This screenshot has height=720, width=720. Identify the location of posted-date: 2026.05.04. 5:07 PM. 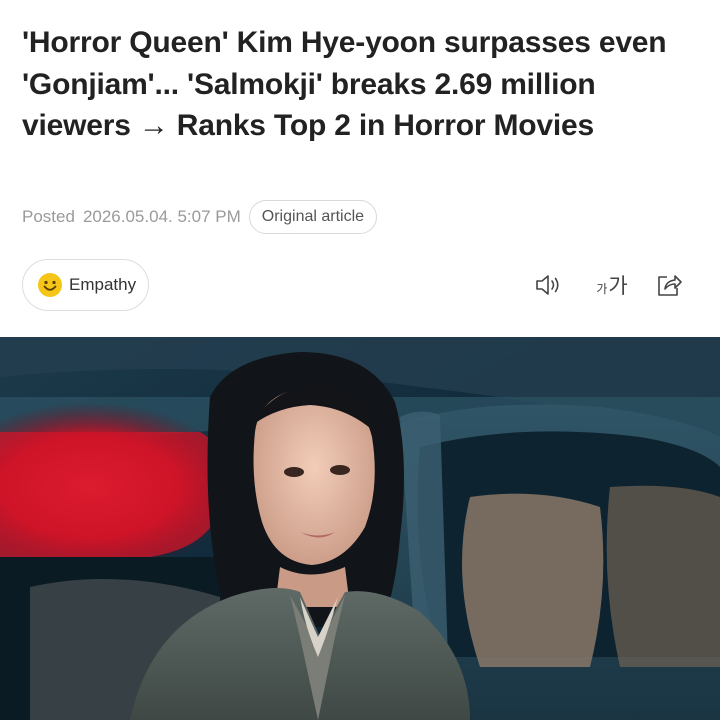
(161, 216).